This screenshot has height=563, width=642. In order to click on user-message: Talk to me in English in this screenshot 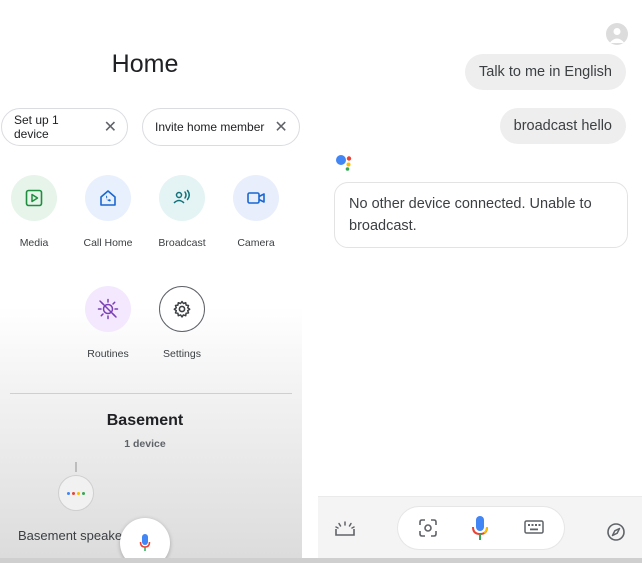, I will do `click(545, 72)`.